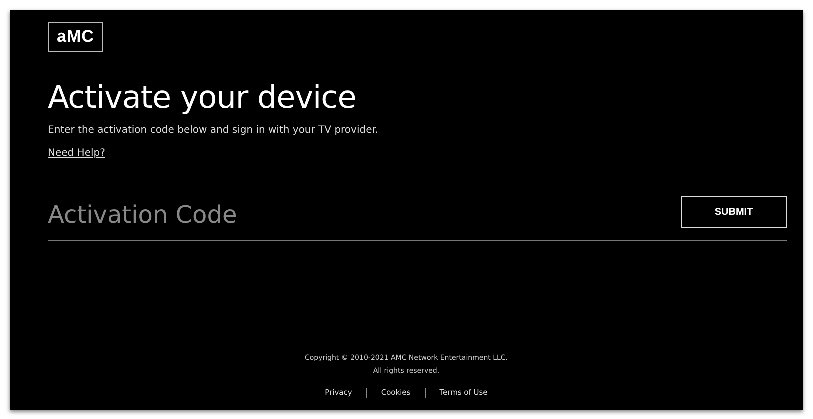  Describe the element at coordinates (77, 154) in the screenshot. I see `help-link: Need Help?` at that location.